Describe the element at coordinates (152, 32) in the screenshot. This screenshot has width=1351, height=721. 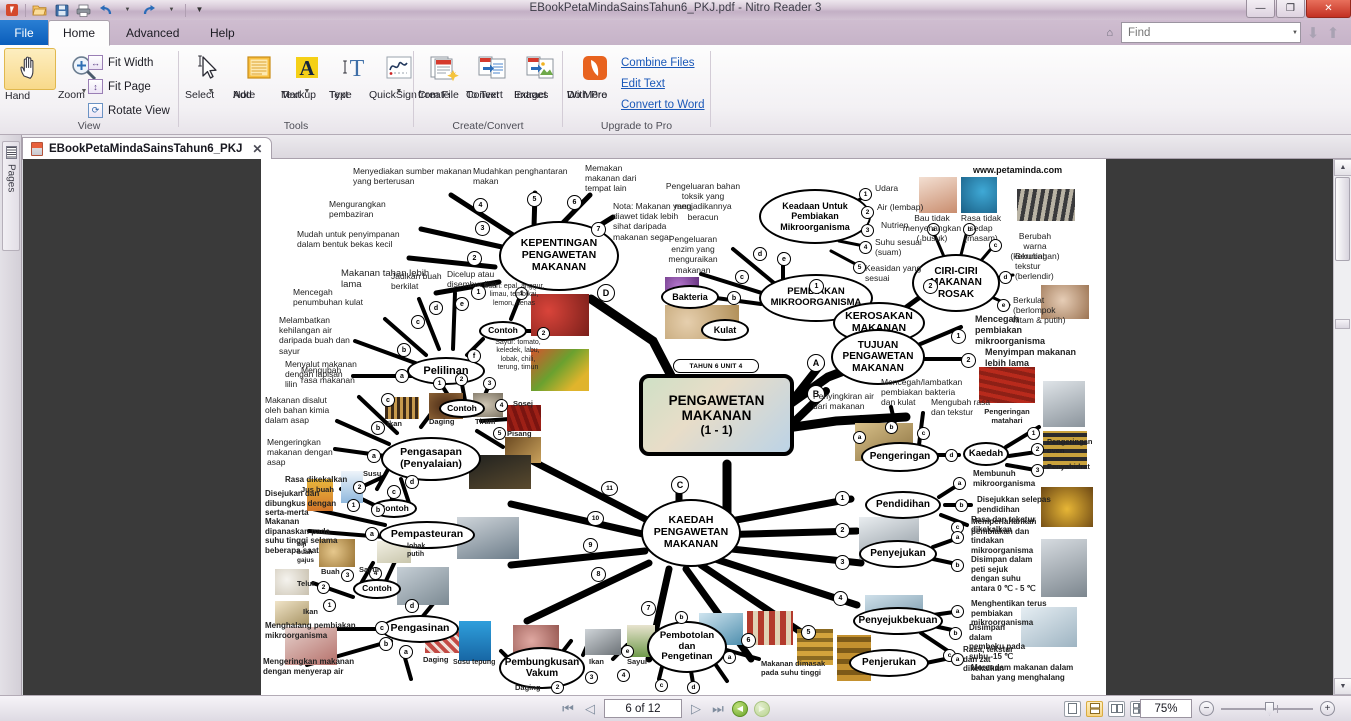
I see `tab-advanced: Advanced` at that location.